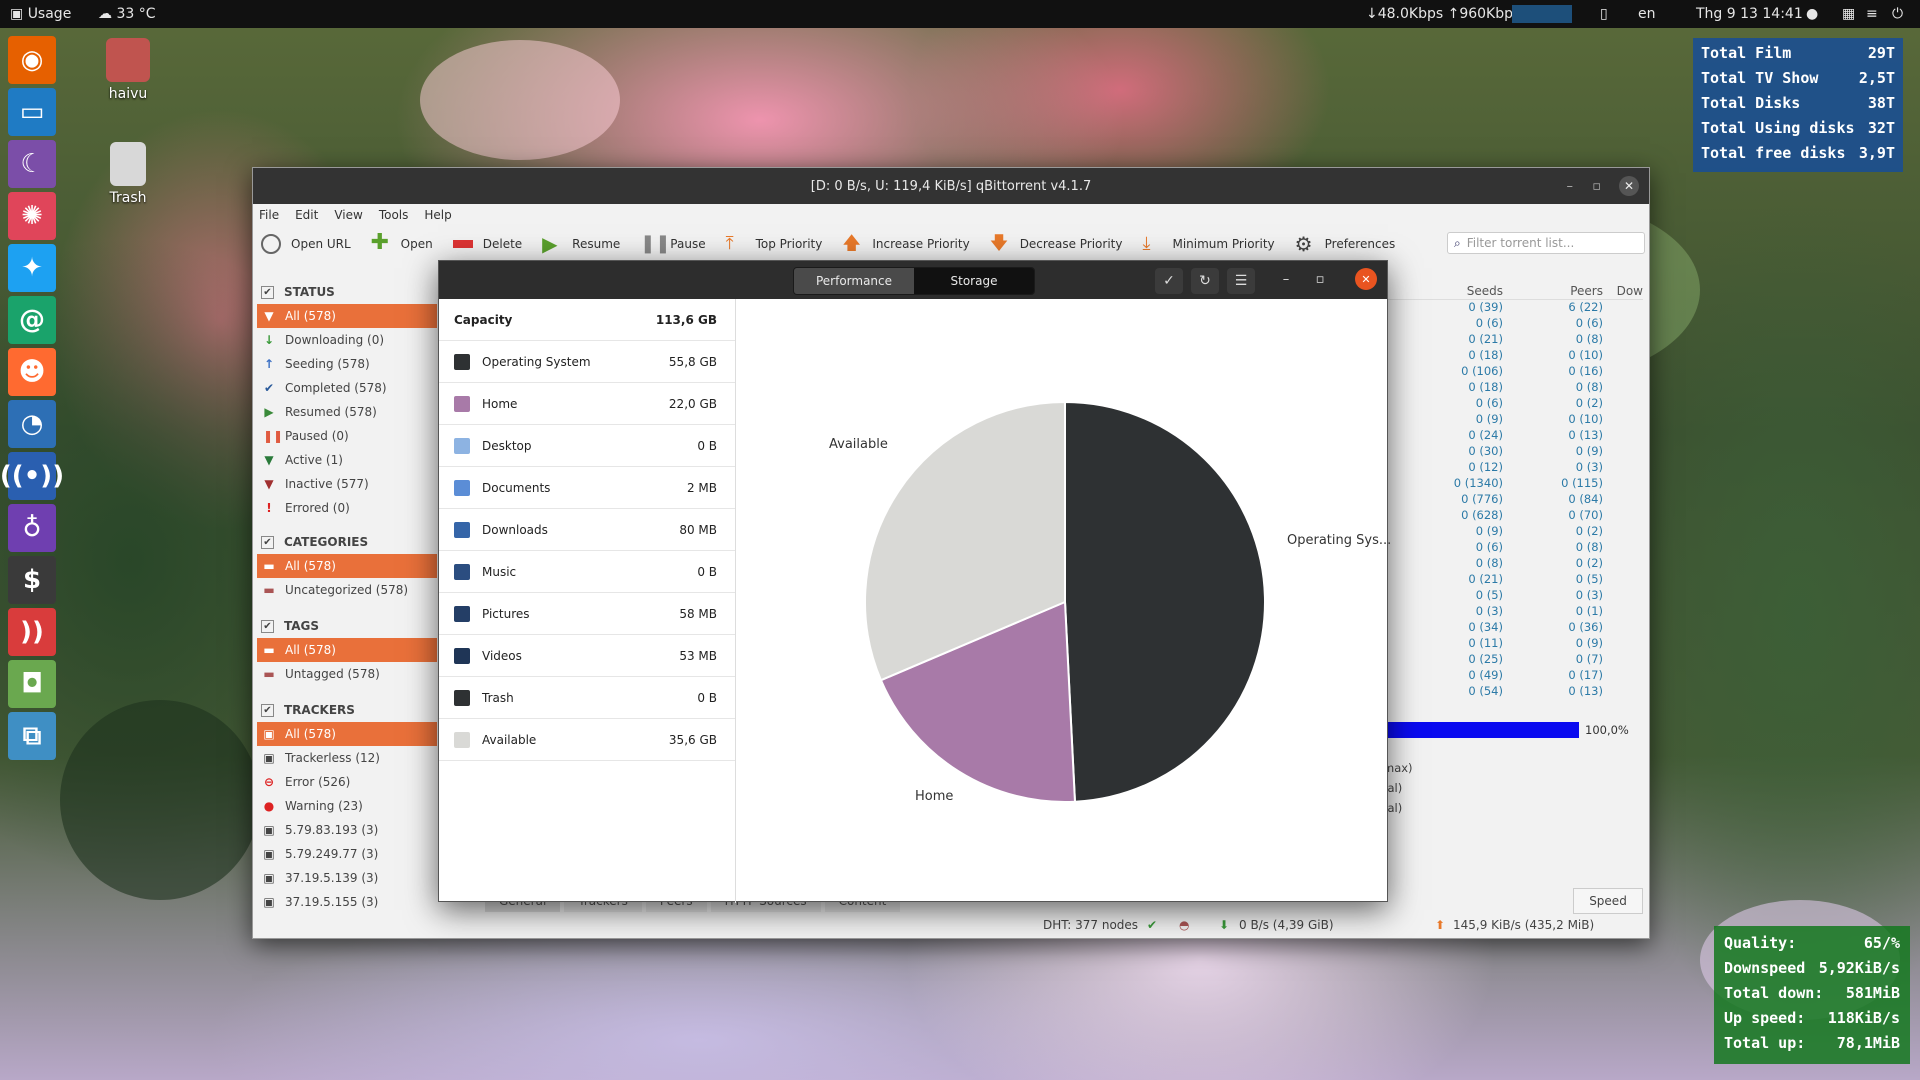 The height and width of the screenshot is (1080, 1920). I want to click on podcast-icon: ♁, so click(32, 528).